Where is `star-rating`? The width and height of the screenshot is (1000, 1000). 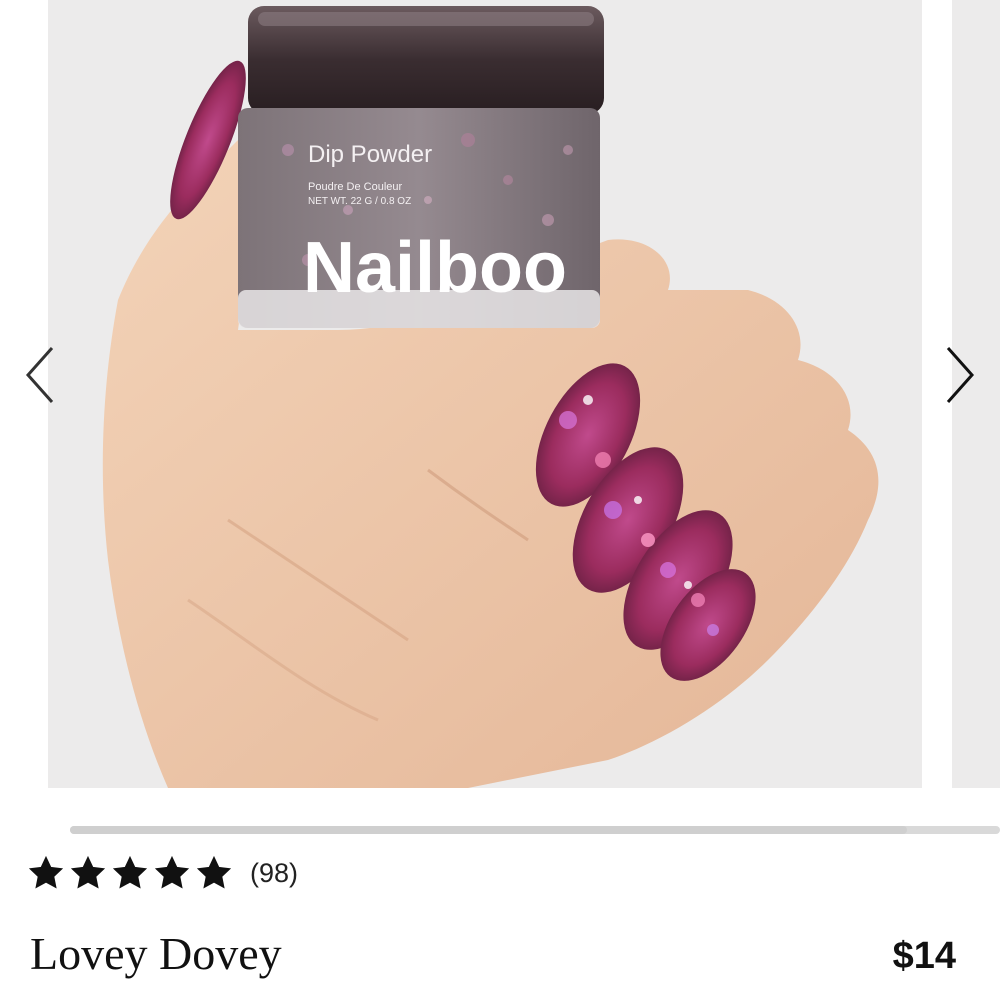 star-rating is located at coordinates (133, 873).